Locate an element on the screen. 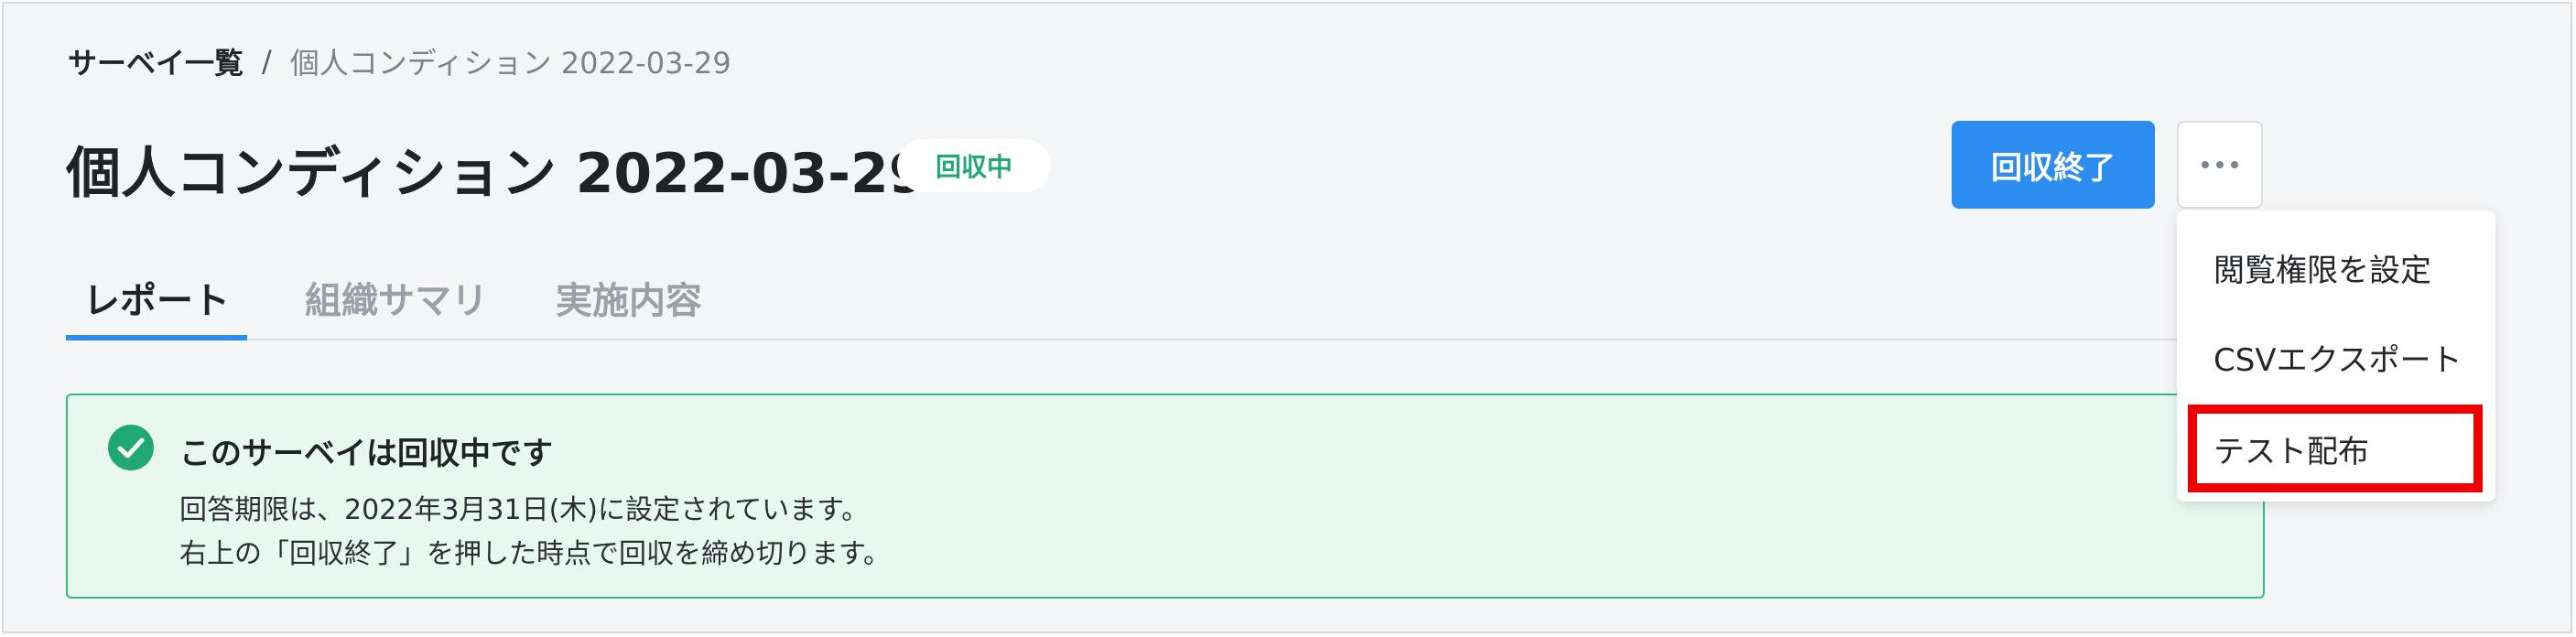  menu-item-set-view-permission: 閲覧権限を設定 is located at coordinates (2322, 267).